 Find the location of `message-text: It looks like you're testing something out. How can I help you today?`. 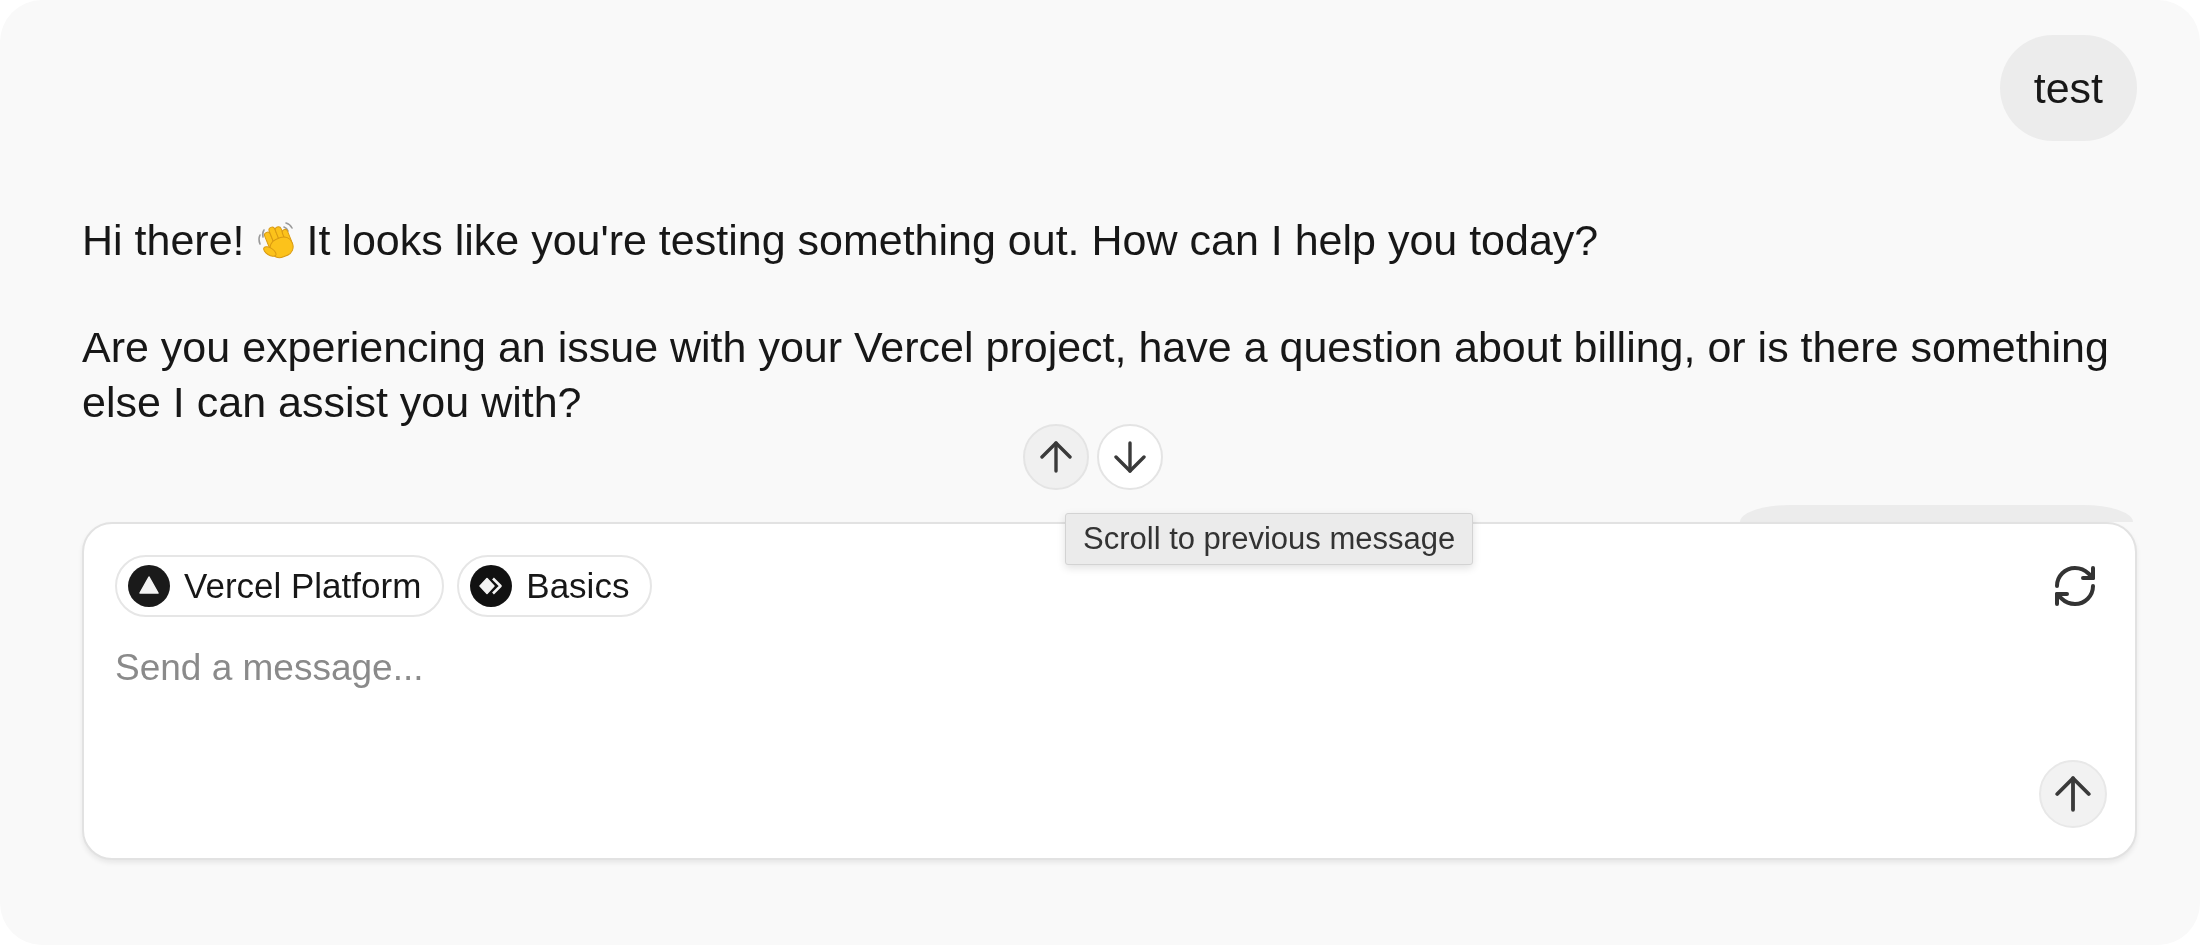

message-text: It looks like you're testing something out. How can I help you today? is located at coordinates (952, 240).